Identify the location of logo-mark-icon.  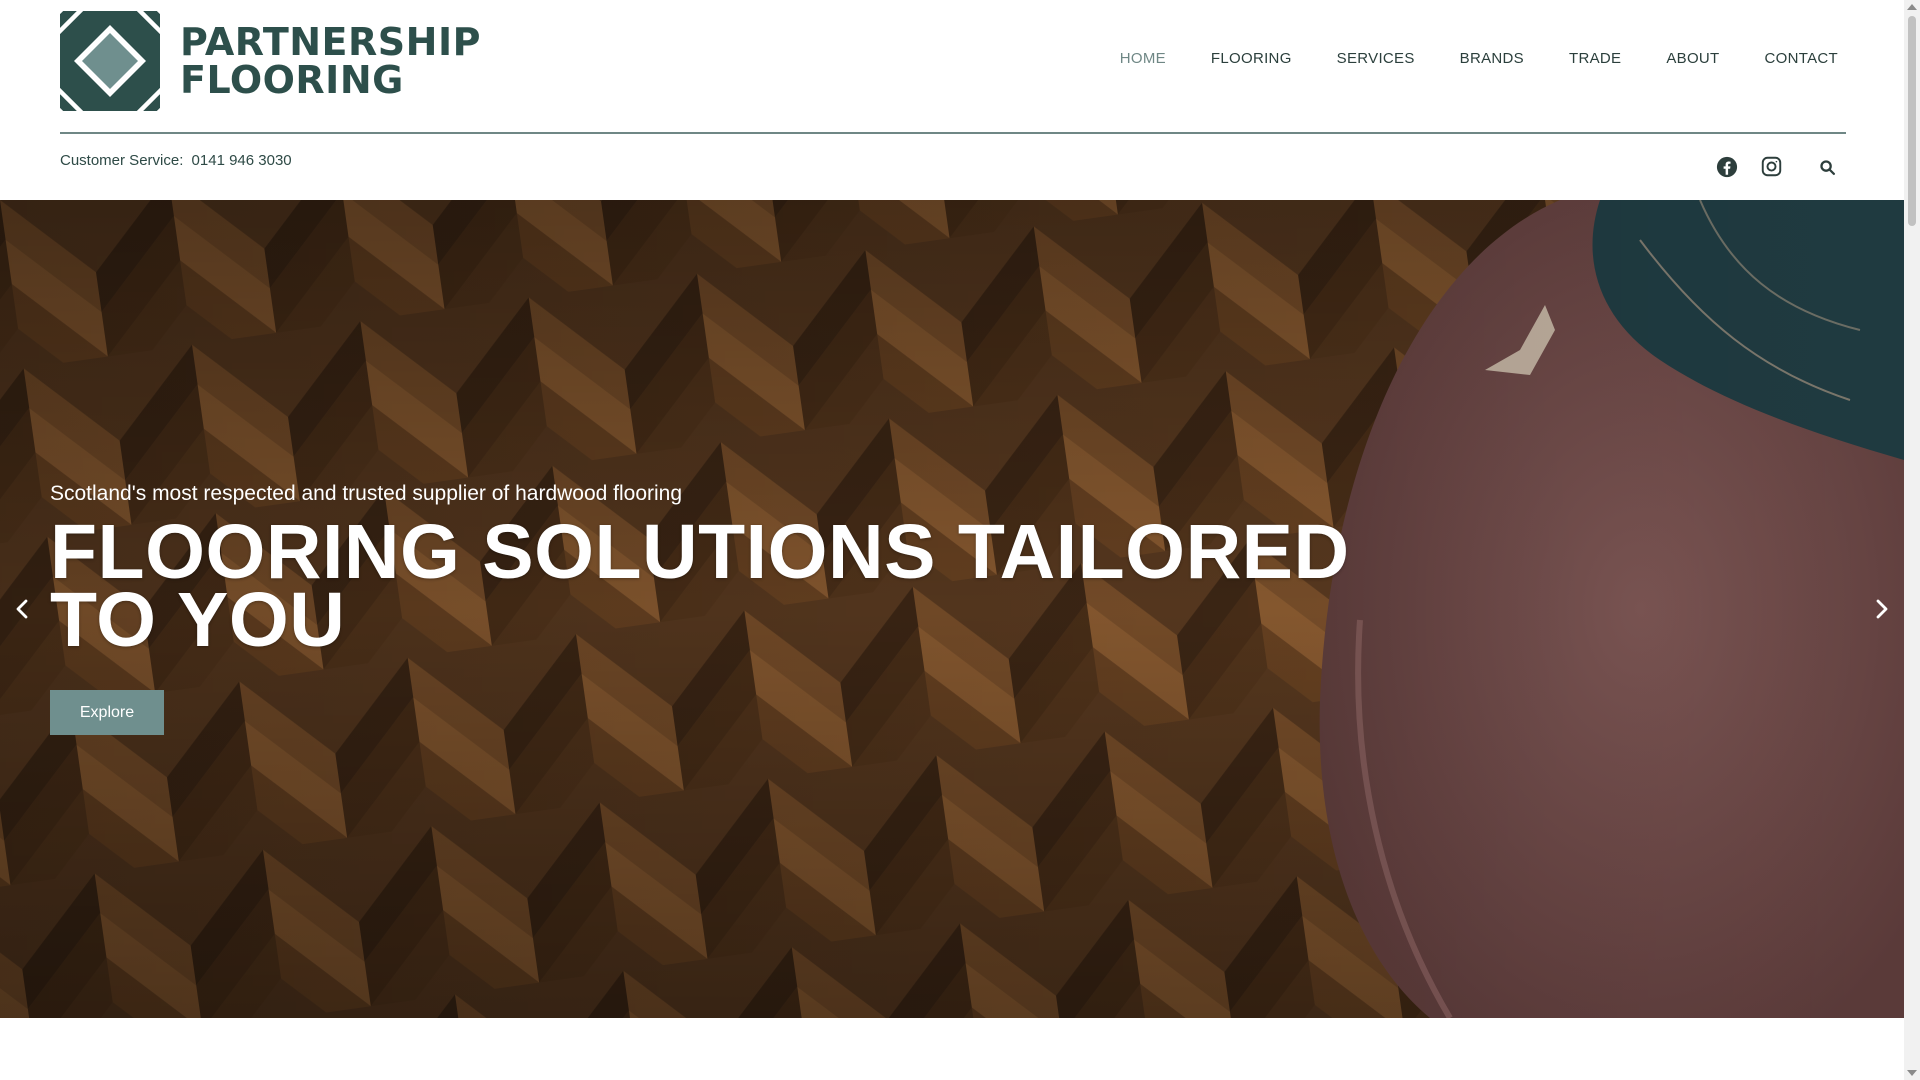
(110, 61).